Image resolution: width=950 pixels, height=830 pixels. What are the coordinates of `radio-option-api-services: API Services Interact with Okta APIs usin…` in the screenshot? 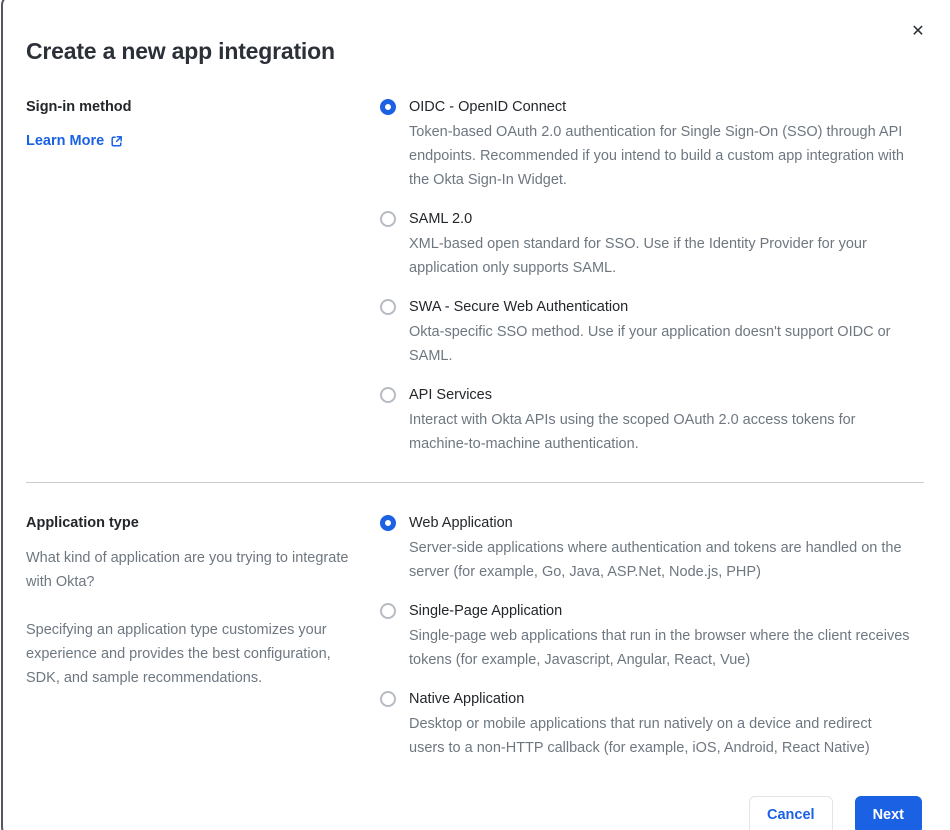 It's located at (652, 420).